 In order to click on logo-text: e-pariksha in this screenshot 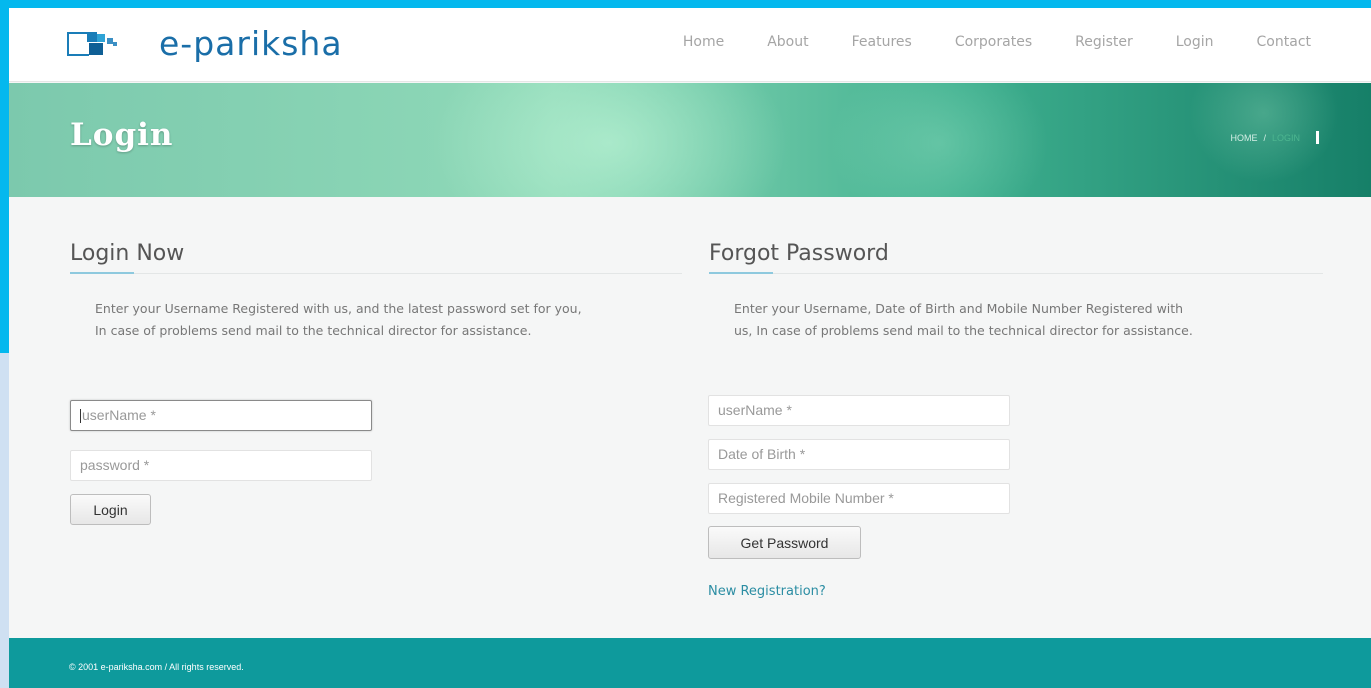, I will do `click(251, 43)`.